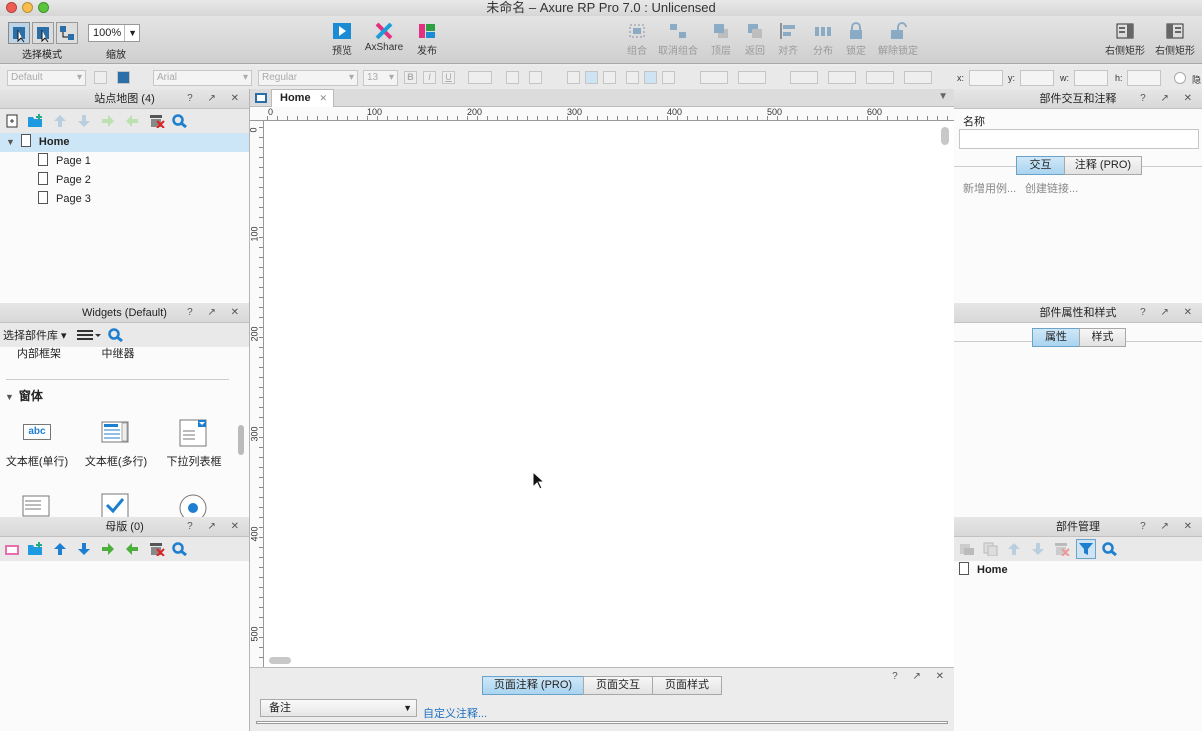 This screenshot has height=731, width=1202. Describe the element at coordinates (804, 77) in the screenshot. I see `line-color-button` at that location.